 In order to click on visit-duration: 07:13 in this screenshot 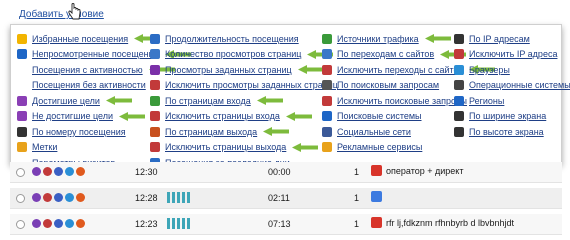, I will do `click(279, 224)`.